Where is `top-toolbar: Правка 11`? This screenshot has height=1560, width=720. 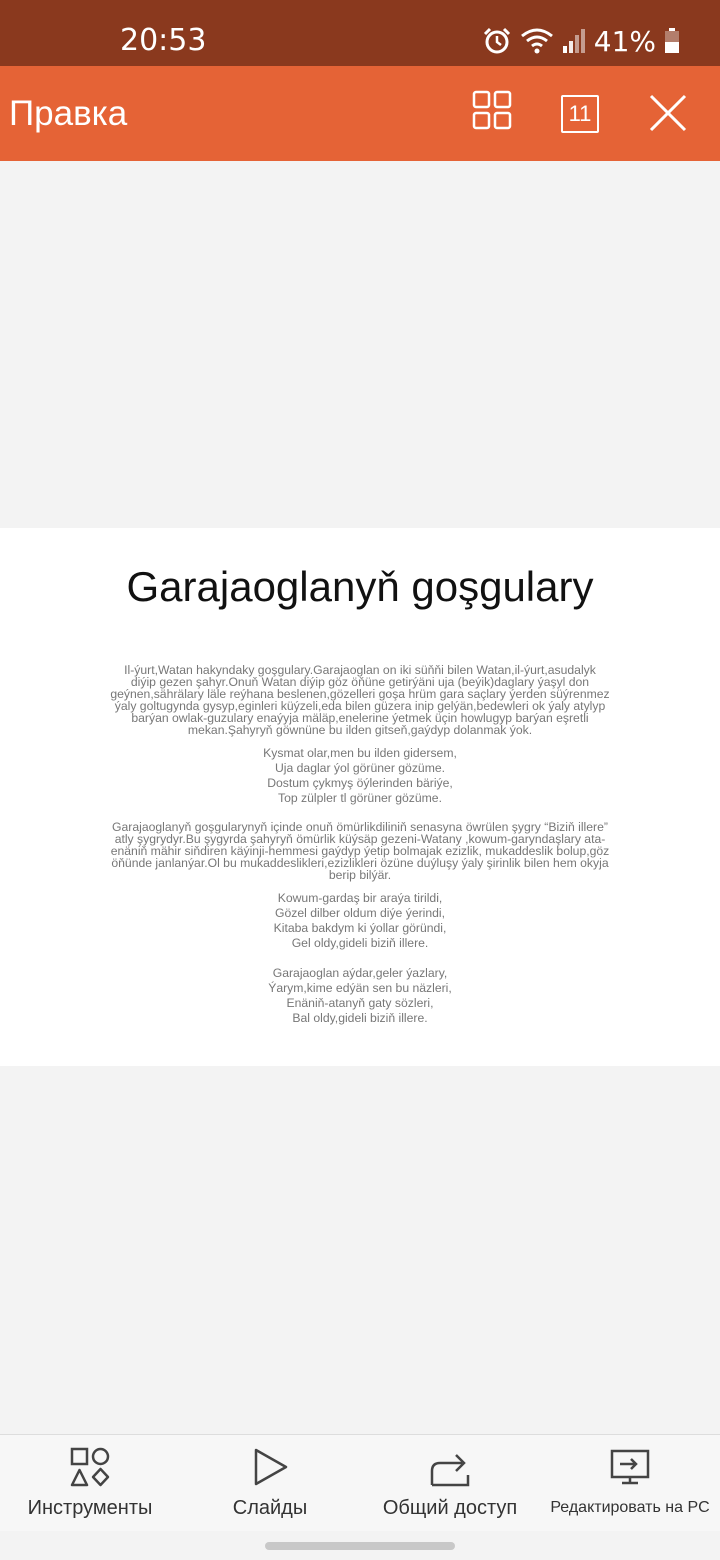 top-toolbar: Правка 11 is located at coordinates (360, 113).